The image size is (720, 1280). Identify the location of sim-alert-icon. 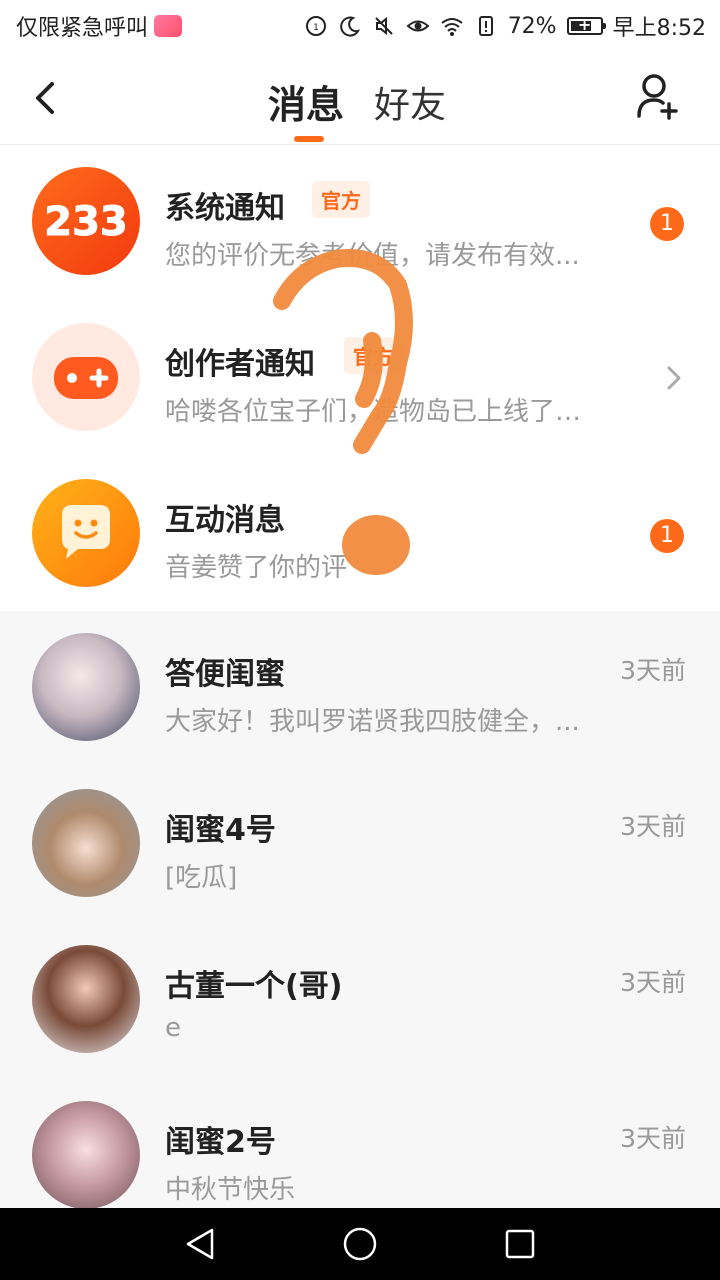
(486, 26).